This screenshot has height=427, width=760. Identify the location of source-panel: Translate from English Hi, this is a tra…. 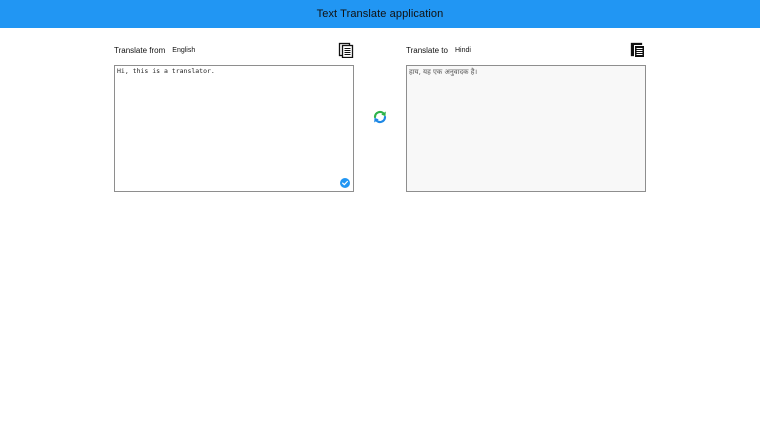
(234, 116).